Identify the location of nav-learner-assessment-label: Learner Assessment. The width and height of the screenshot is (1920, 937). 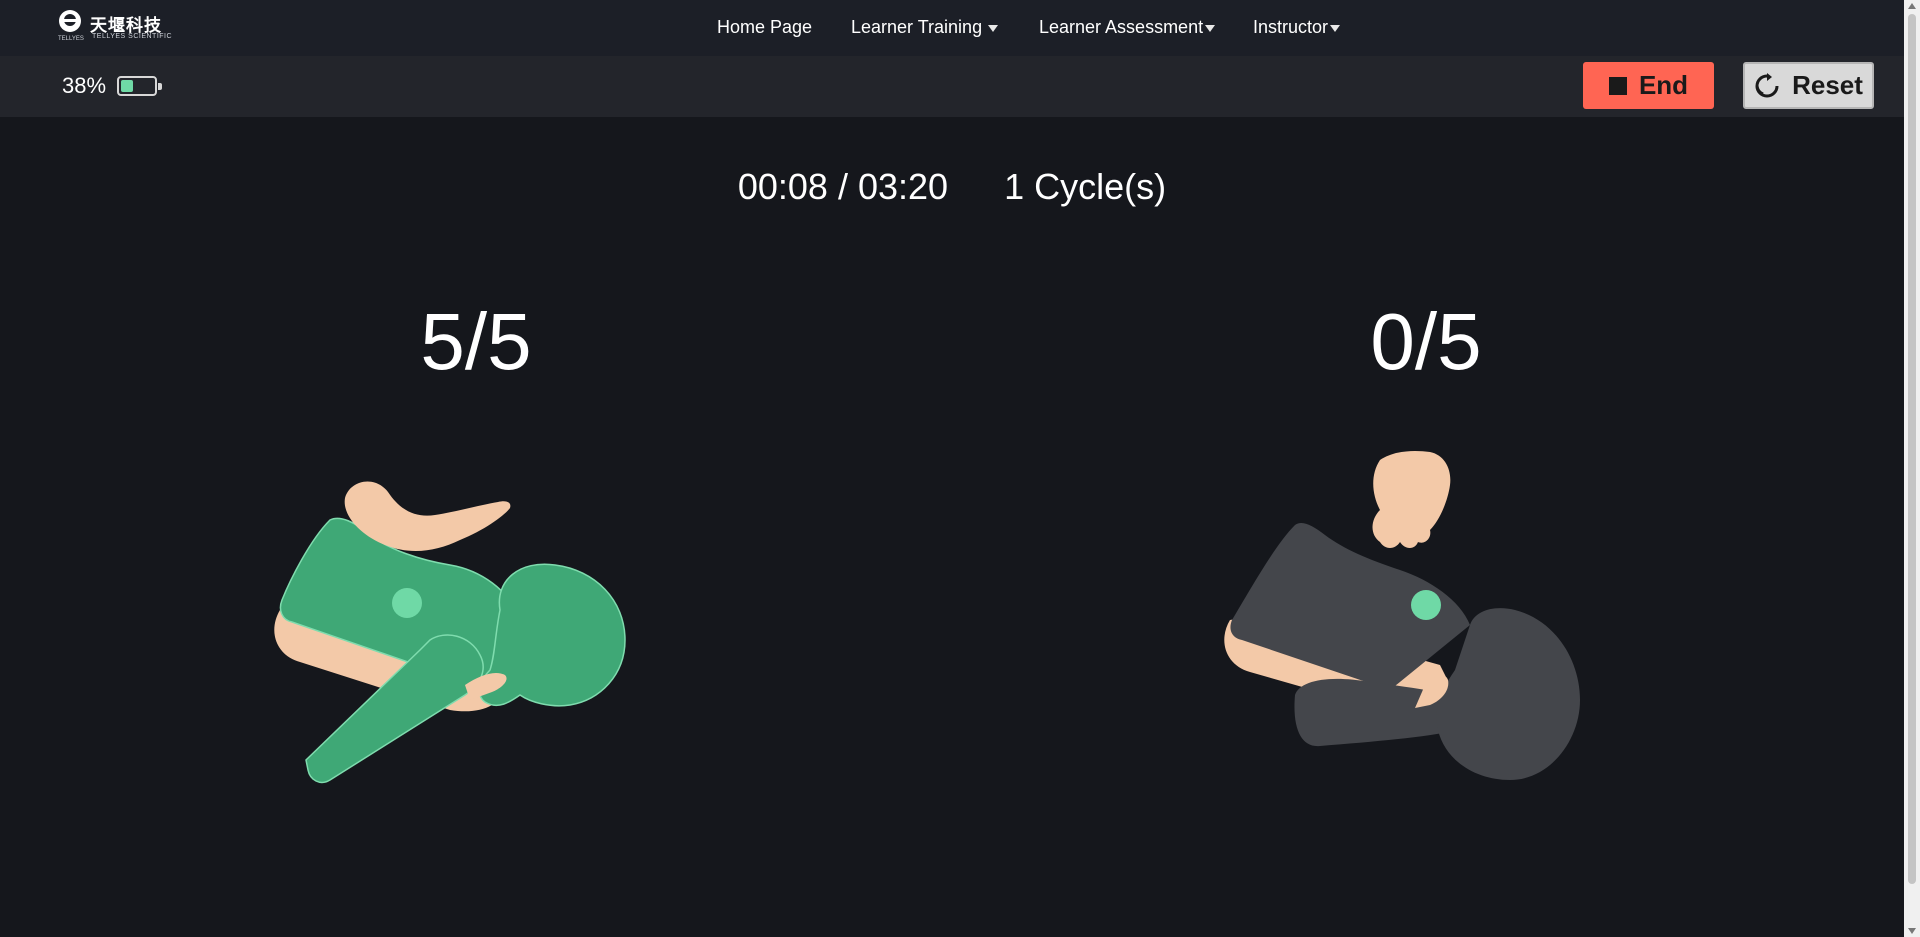
(1121, 27).